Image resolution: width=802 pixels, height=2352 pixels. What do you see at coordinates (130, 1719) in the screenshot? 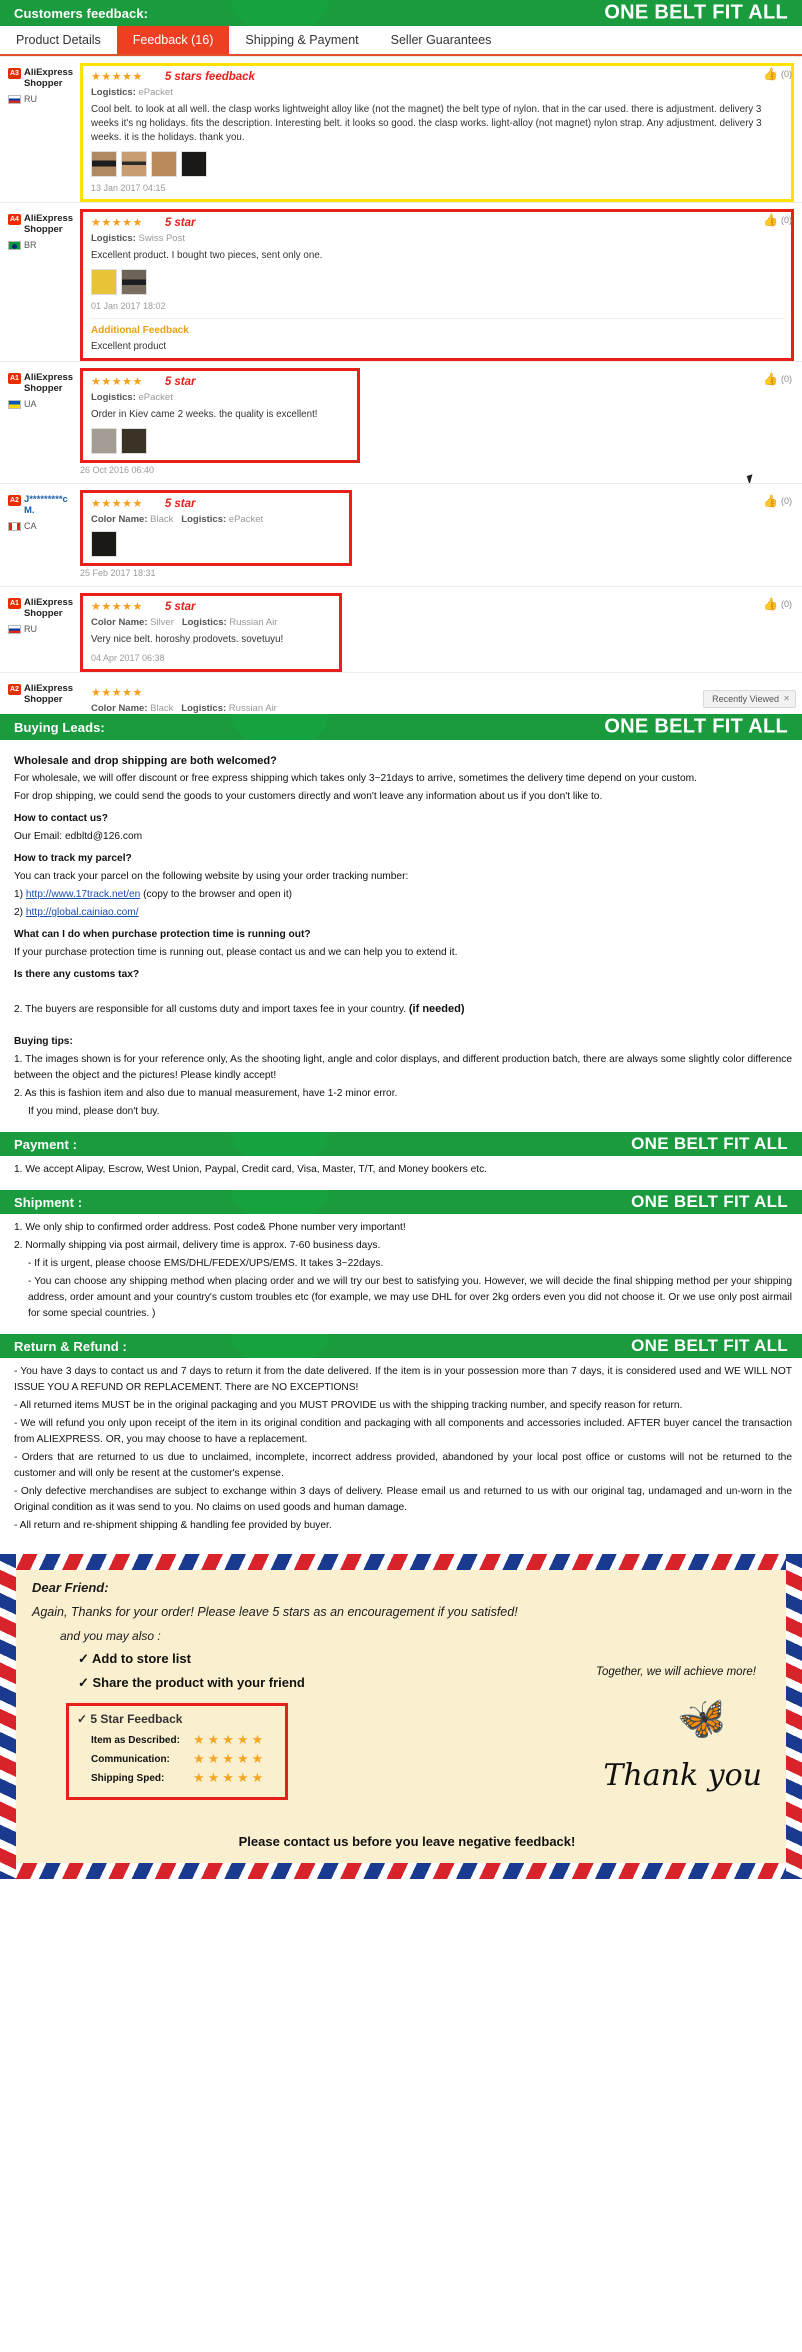
I see `bullet-five-star-feedback: ✓ 5 Star Feedback` at bounding box center [130, 1719].